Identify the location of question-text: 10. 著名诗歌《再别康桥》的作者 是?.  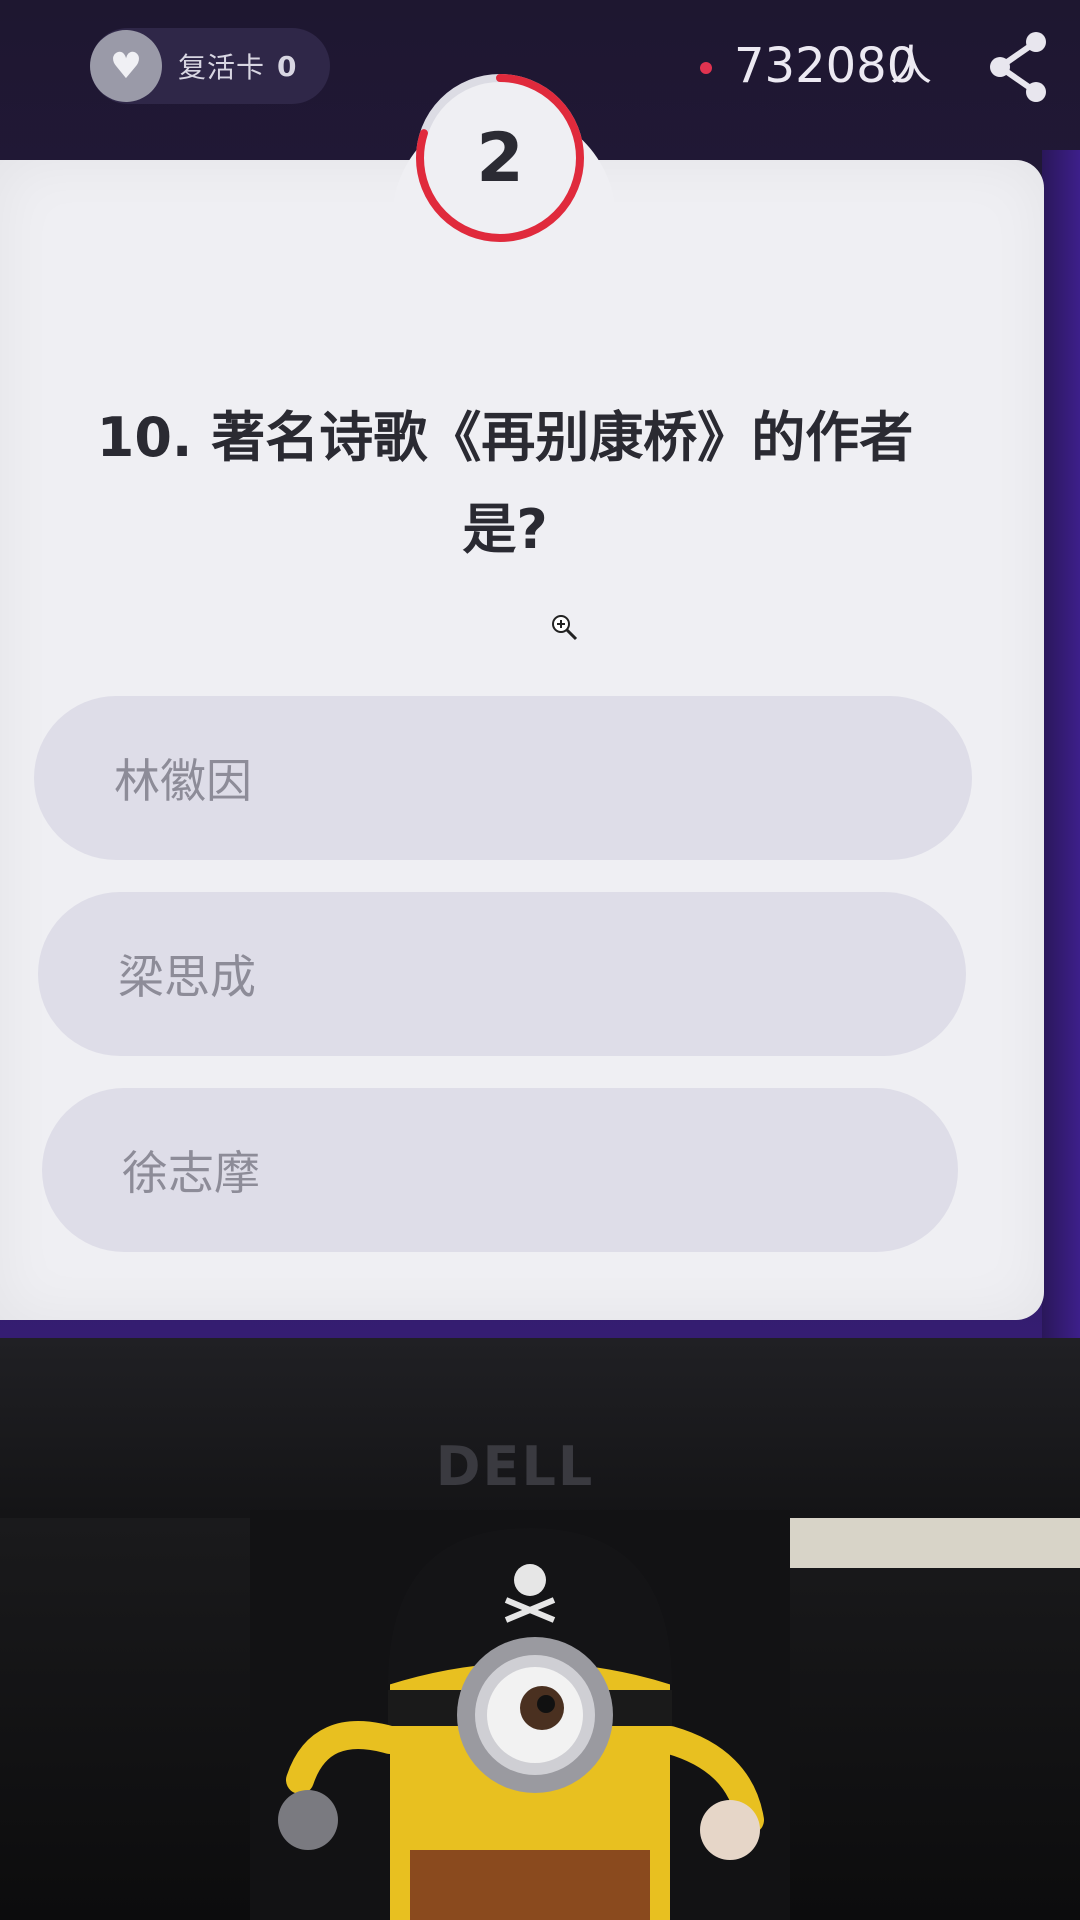
(505, 484).